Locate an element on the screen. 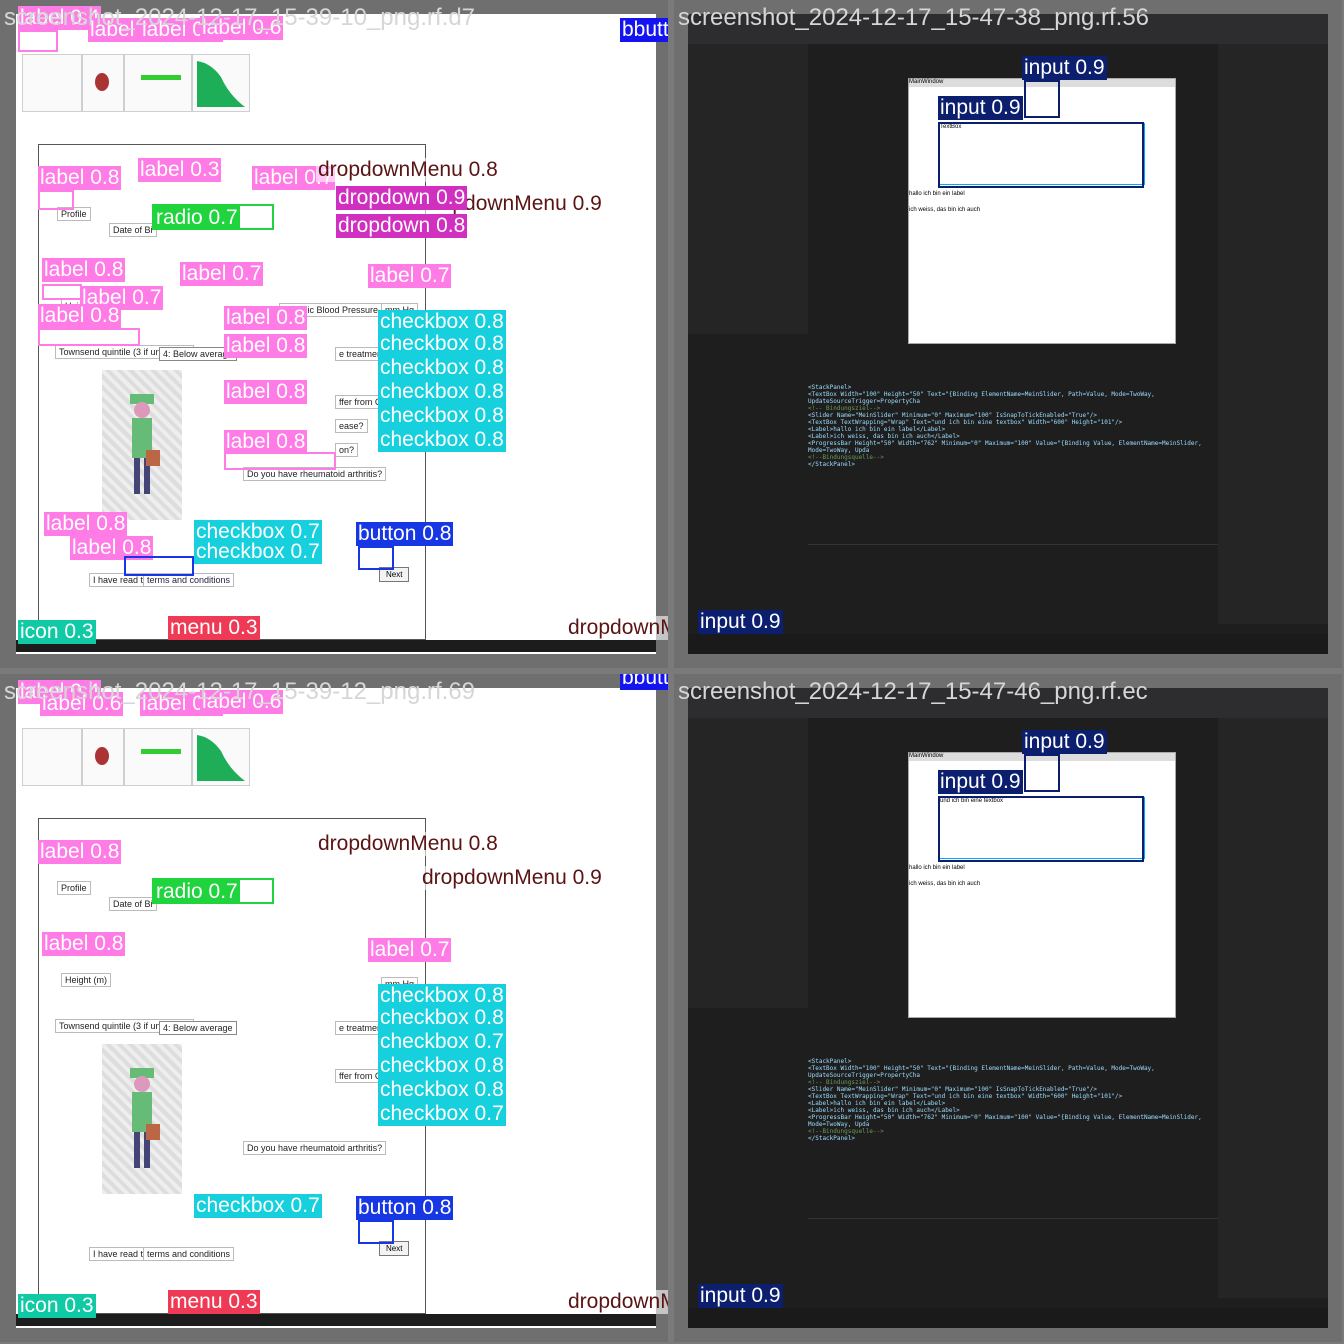  det-tag: bbutton 0.67 is located at coordinates (644, 682).